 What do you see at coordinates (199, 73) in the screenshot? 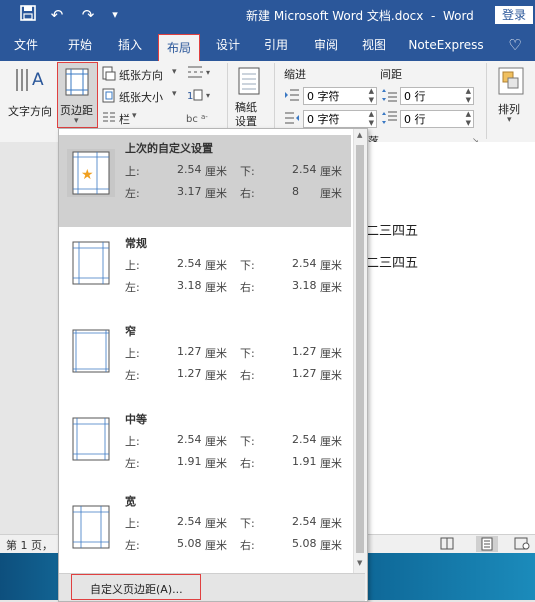
I see `breaks-icon: ▾` at bounding box center [199, 73].